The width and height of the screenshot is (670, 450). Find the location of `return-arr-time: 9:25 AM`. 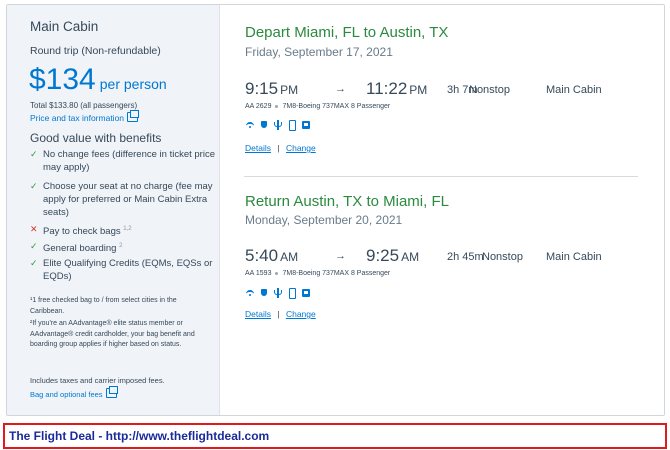

return-arr-time: 9:25 AM is located at coordinates (392, 256).